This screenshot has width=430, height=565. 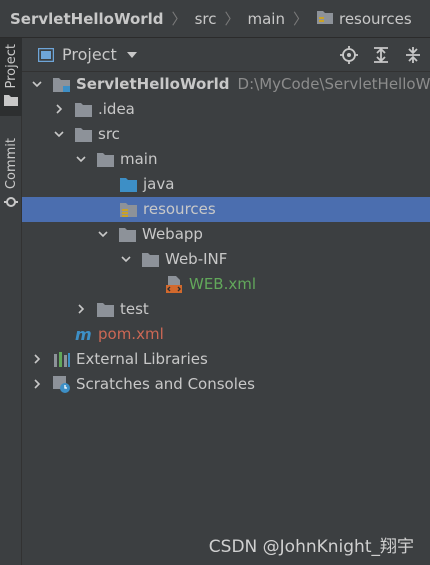 I want to click on tree-row-label: Webapp, so click(x=172, y=234).